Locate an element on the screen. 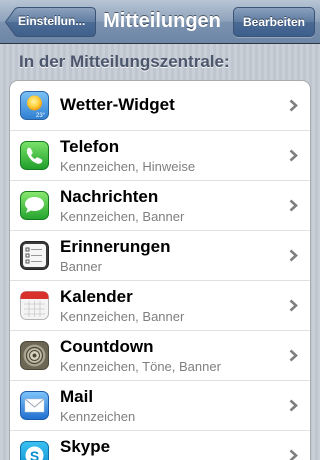  weather-icon-text: 23° is located at coordinates (41, 116).